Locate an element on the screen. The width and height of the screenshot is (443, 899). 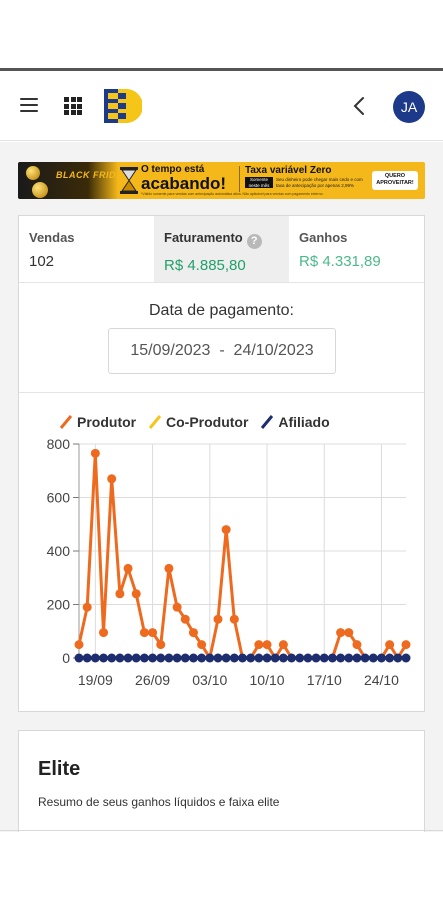
section-divider is located at coordinates (221, 392).